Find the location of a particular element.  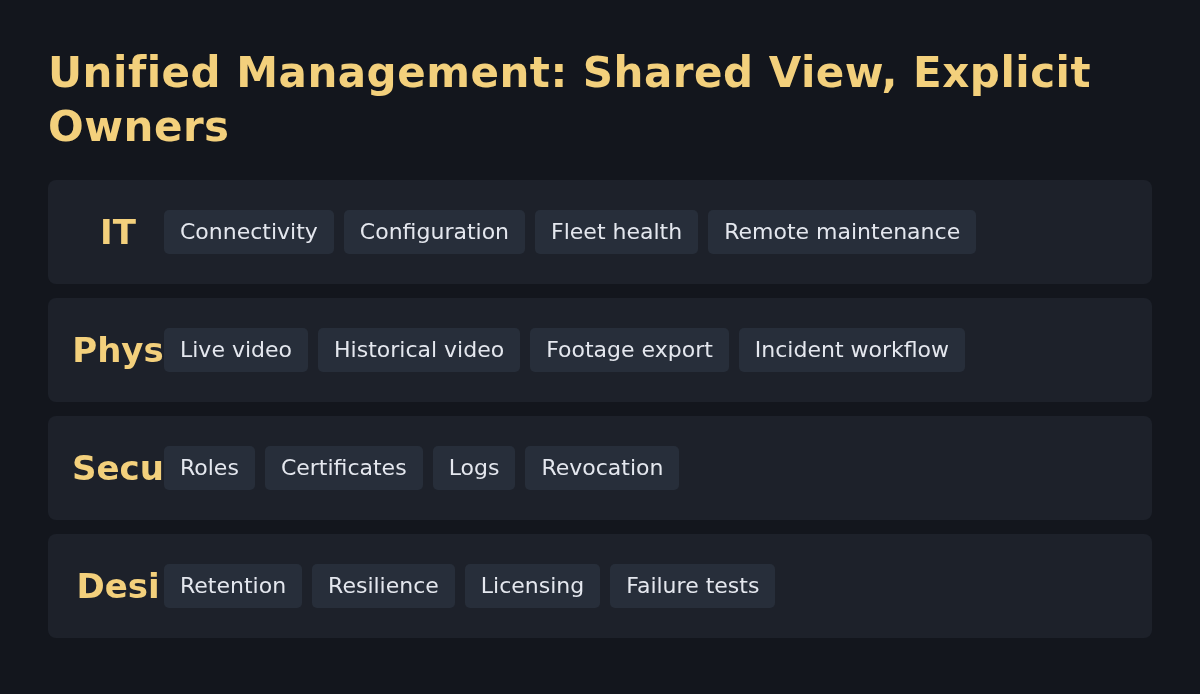

capability-tag: Retention is located at coordinates (233, 586).